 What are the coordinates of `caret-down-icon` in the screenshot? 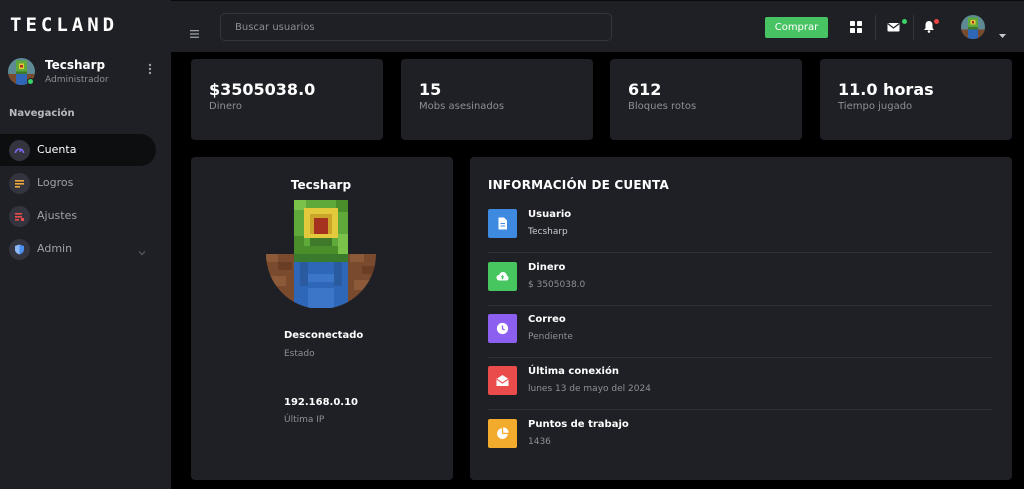 It's located at (1002, 31).